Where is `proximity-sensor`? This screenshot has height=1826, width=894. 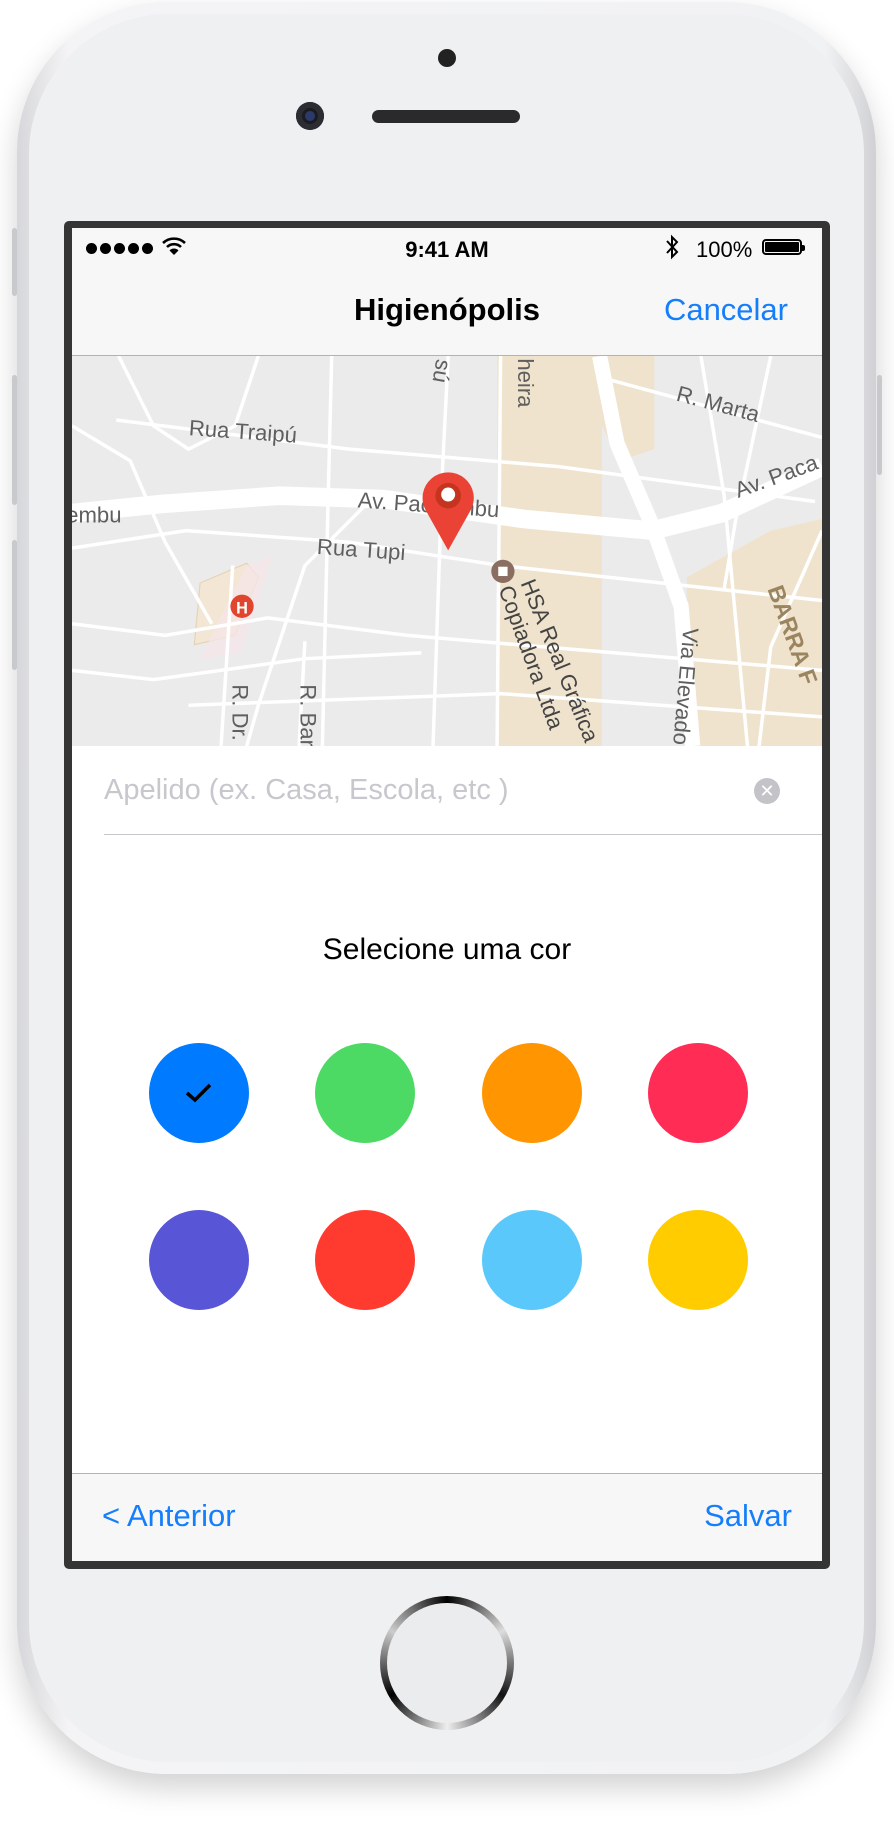
proximity-sensor is located at coordinates (447, 58).